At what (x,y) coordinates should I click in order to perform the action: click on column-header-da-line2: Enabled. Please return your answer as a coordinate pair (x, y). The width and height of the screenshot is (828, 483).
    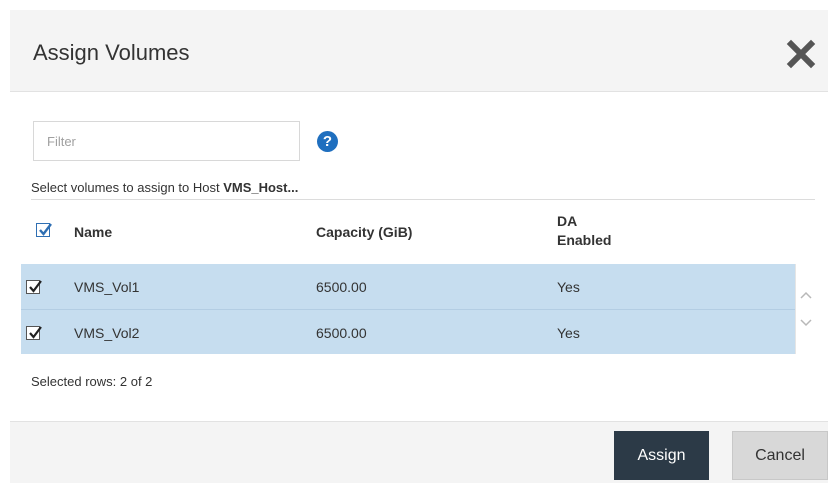
    Looking at the image, I should click on (584, 240).